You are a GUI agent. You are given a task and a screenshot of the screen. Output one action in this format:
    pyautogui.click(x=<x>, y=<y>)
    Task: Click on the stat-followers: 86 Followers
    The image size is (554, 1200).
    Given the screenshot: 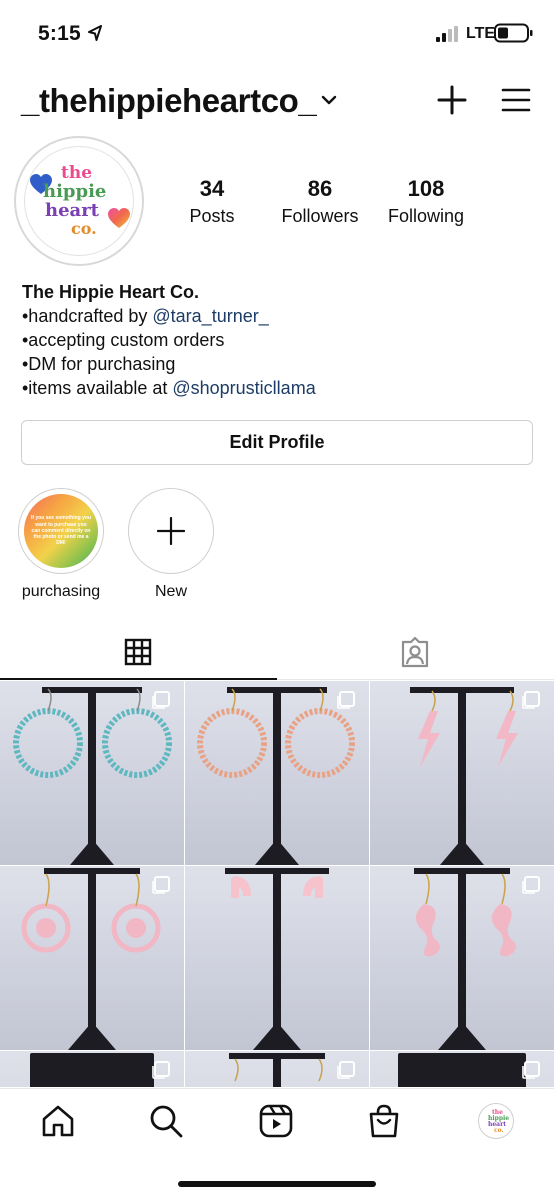 What is the action you would take?
    pyautogui.click(x=320, y=201)
    